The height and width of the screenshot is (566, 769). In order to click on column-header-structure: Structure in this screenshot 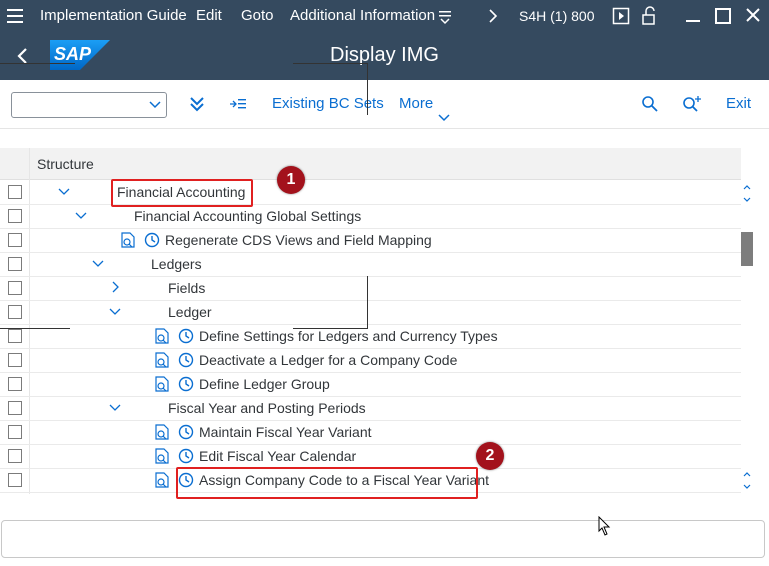, I will do `click(65, 164)`.